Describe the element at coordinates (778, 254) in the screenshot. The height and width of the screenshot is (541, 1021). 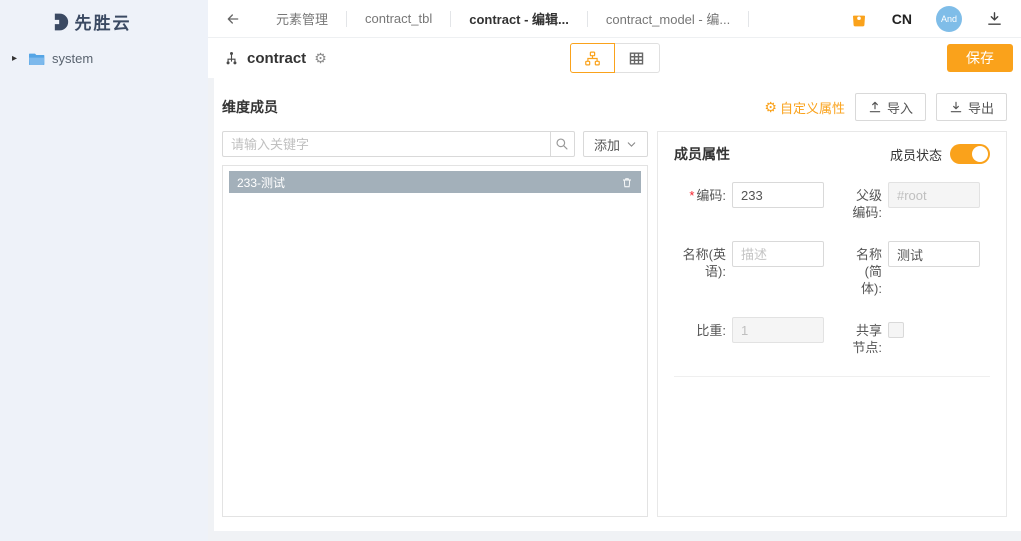
I see `name-en-input` at that location.